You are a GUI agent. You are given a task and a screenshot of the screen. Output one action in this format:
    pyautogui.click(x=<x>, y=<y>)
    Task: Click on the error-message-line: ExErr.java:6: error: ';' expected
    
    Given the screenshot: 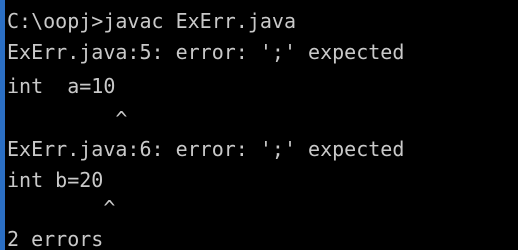 What is the action you would take?
    pyautogui.click(x=206, y=149)
    